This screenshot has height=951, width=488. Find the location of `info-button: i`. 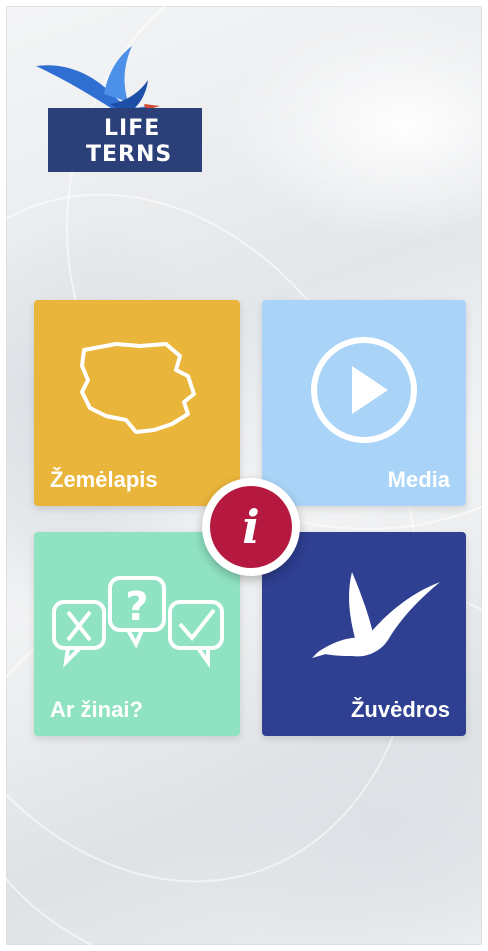

info-button: i is located at coordinates (251, 527).